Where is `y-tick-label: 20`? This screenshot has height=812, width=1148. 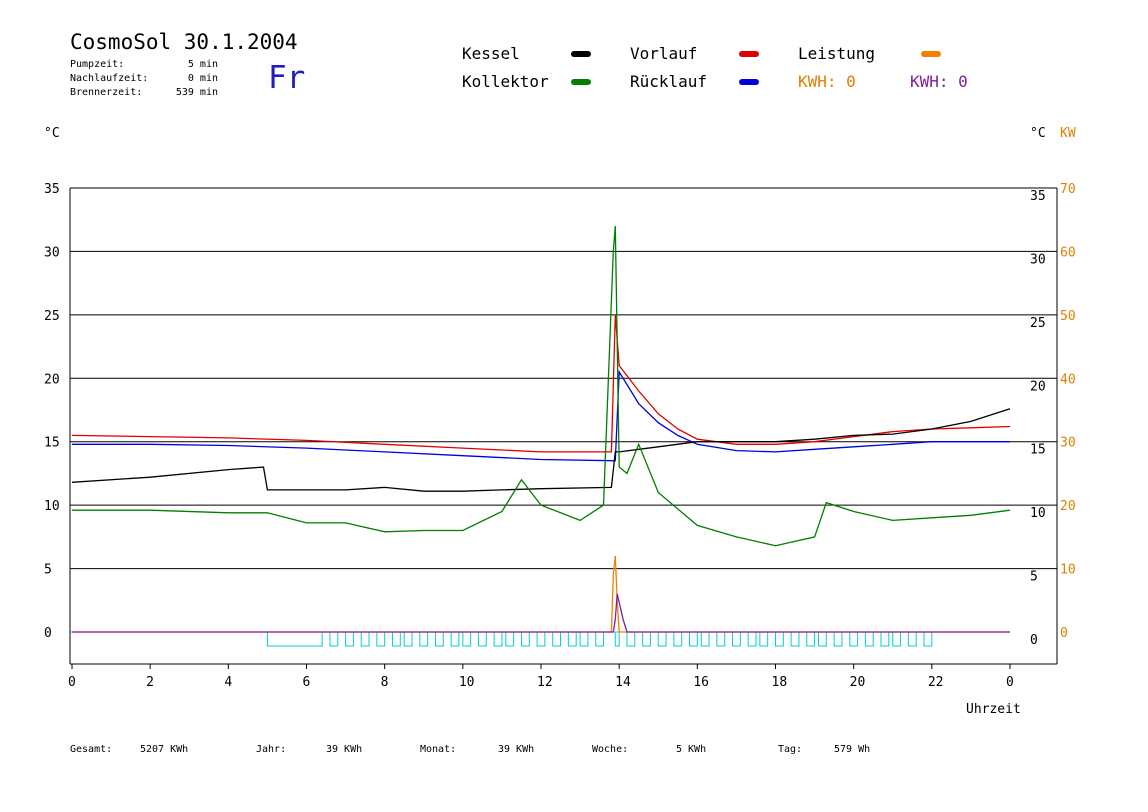 y-tick-label: 20 is located at coordinates (52, 379).